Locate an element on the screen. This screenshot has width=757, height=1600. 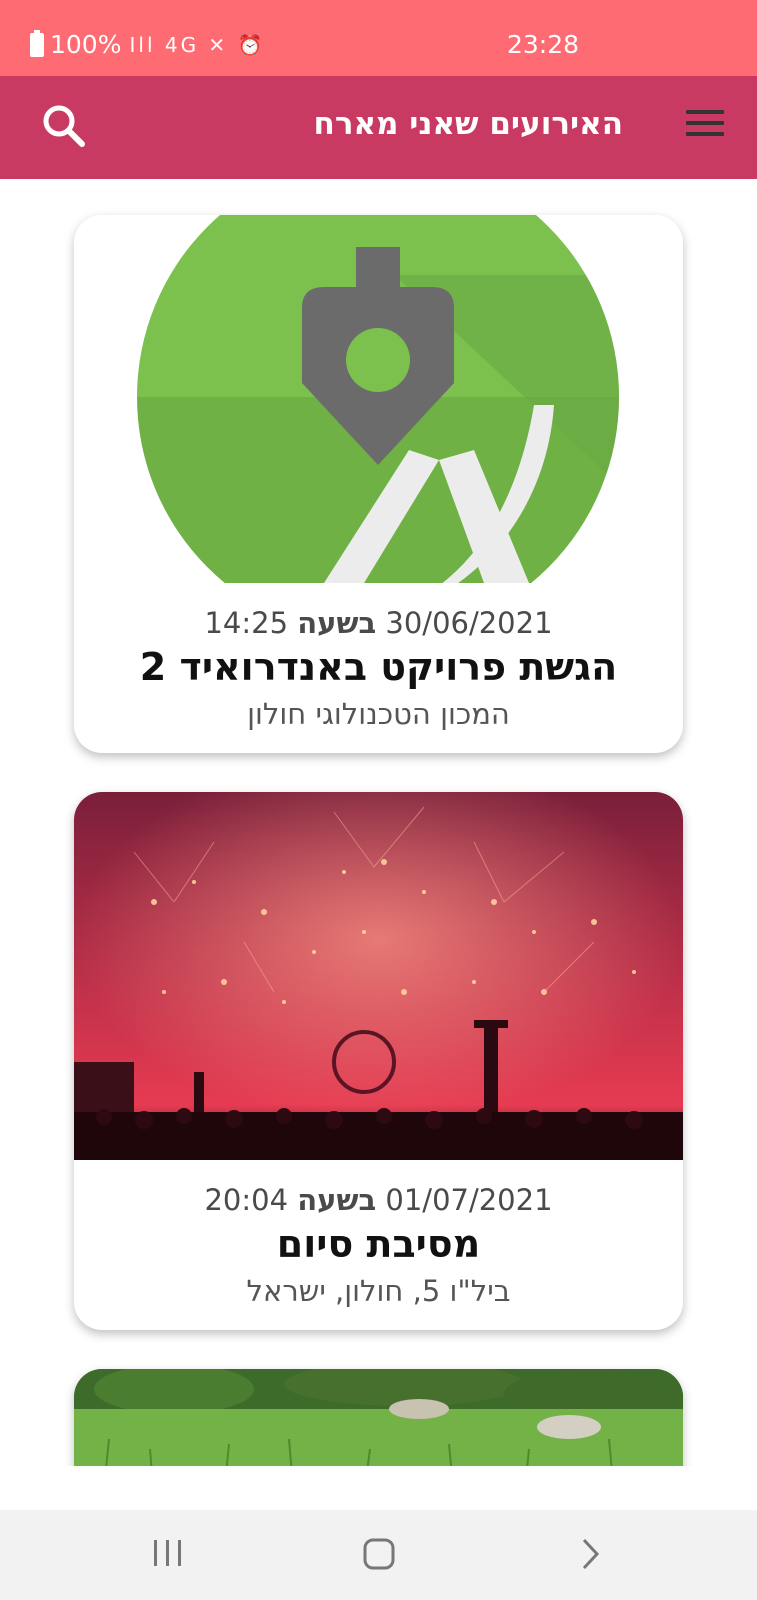
system-nav-bar is located at coordinates (378, 1555).